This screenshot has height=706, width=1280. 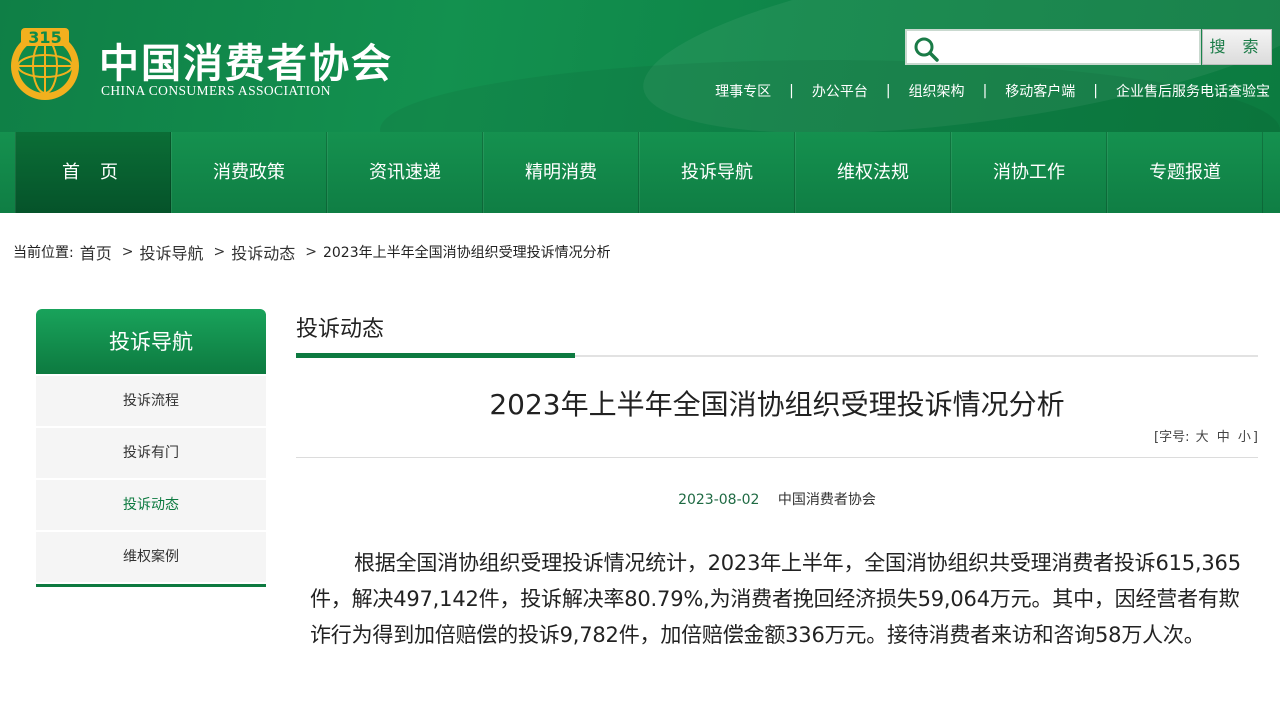 What do you see at coordinates (246, 60) in the screenshot?
I see `org-name-cn: 中国消费者协会` at bounding box center [246, 60].